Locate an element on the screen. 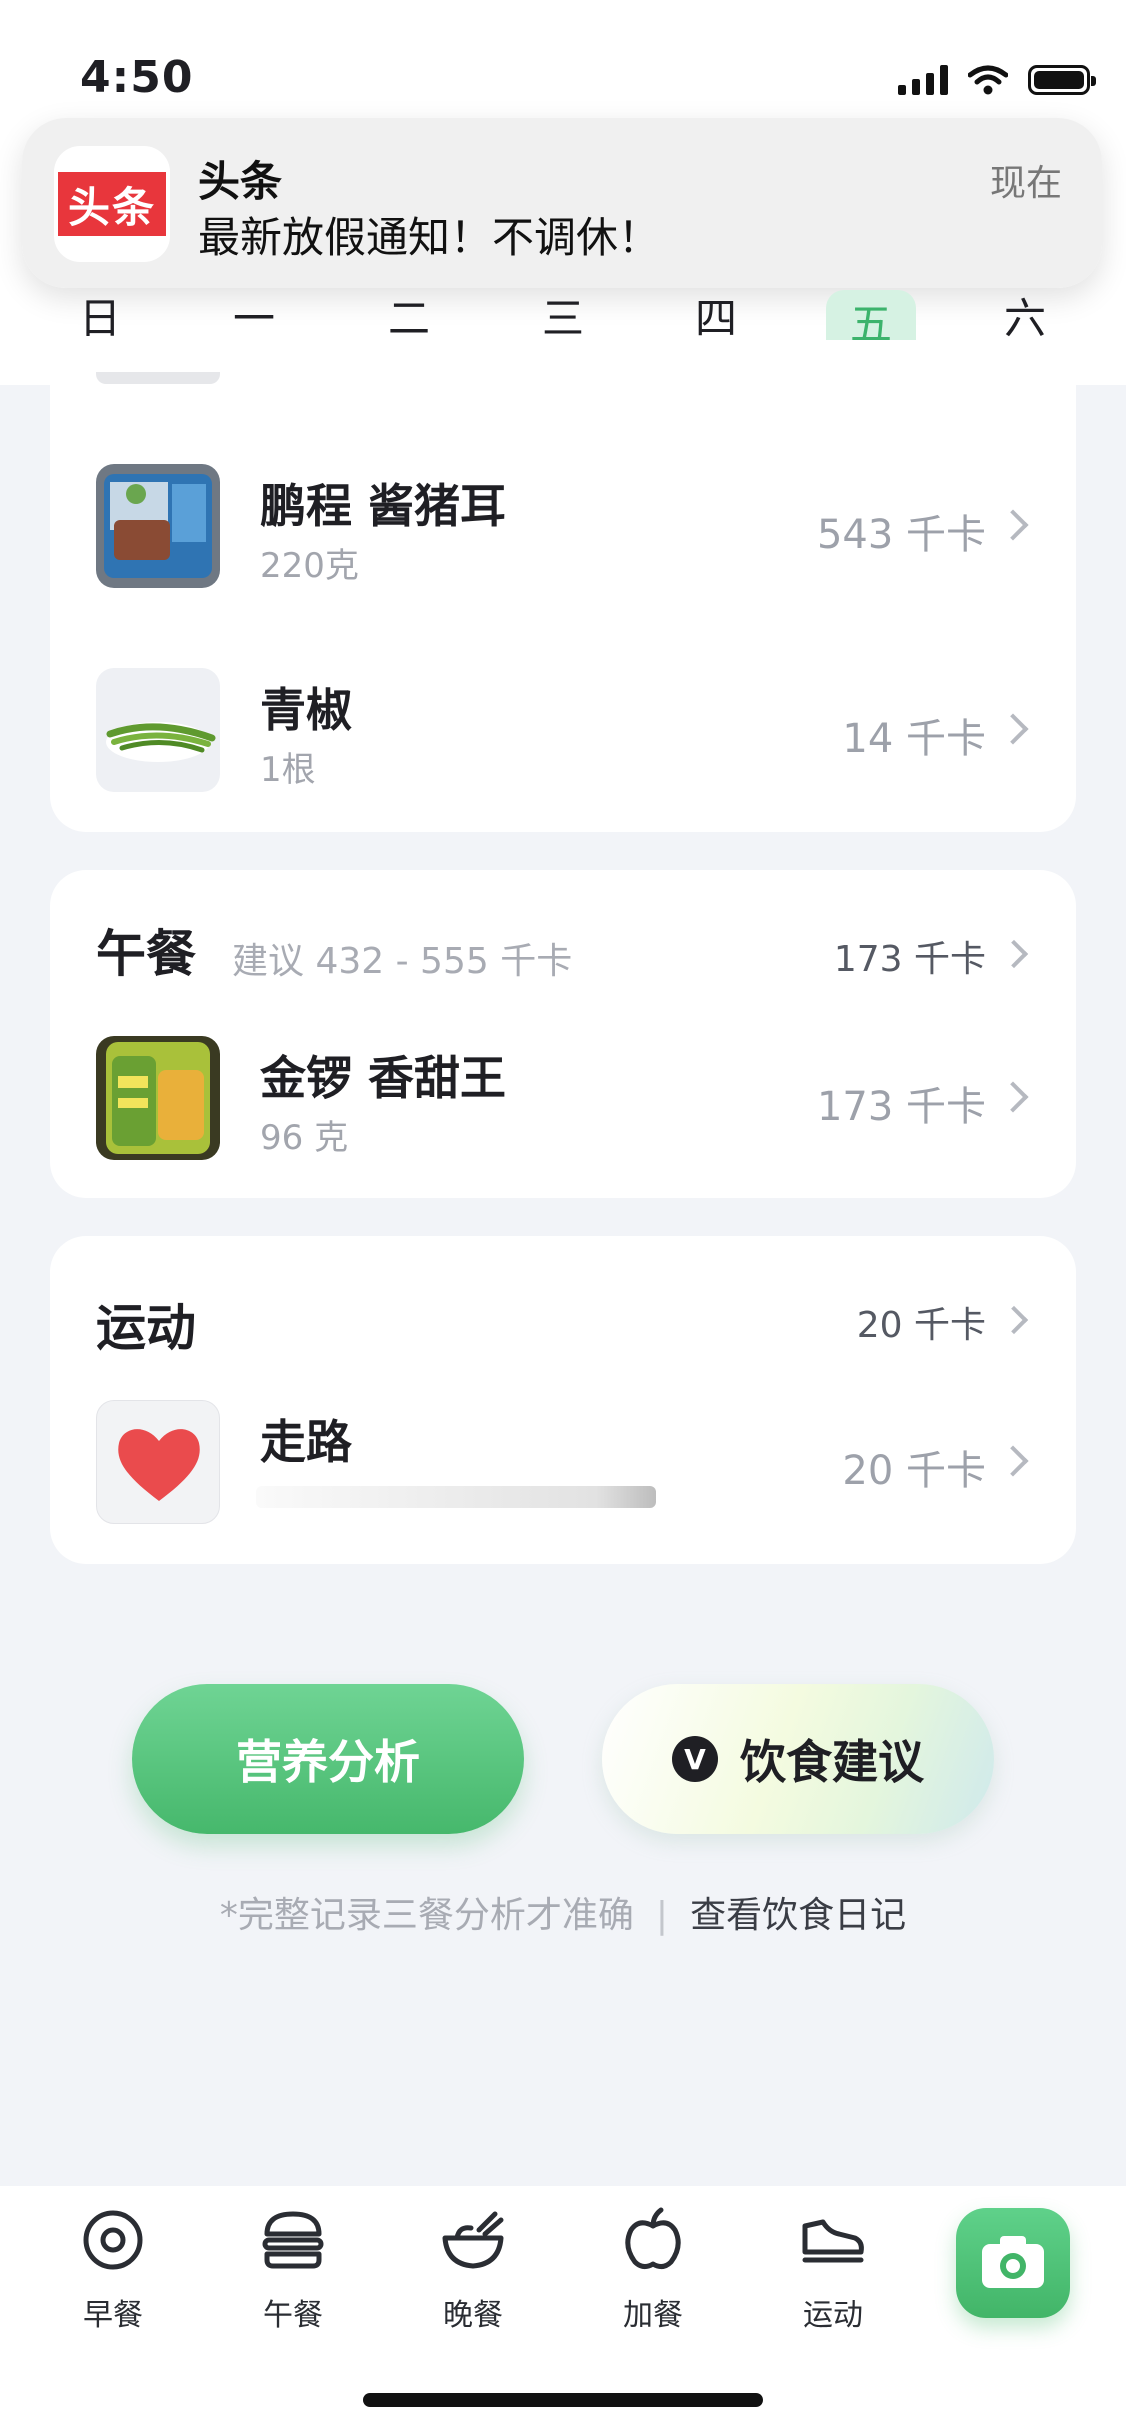 The height and width of the screenshot is (2436, 1126). sausage-thumbnail is located at coordinates (158, 1098).